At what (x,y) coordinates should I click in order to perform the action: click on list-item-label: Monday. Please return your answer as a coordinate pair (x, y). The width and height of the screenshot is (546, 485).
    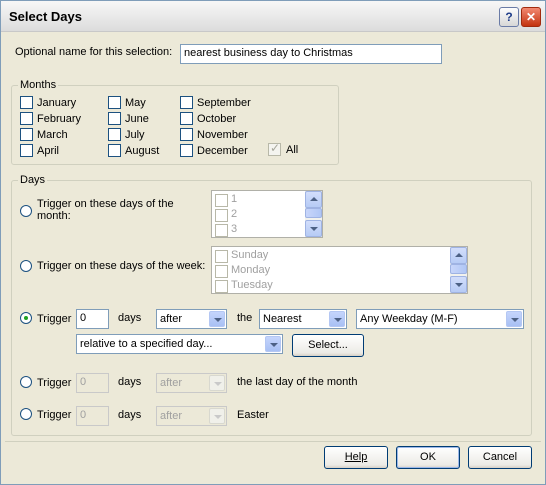
    Looking at the image, I should click on (251, 270).